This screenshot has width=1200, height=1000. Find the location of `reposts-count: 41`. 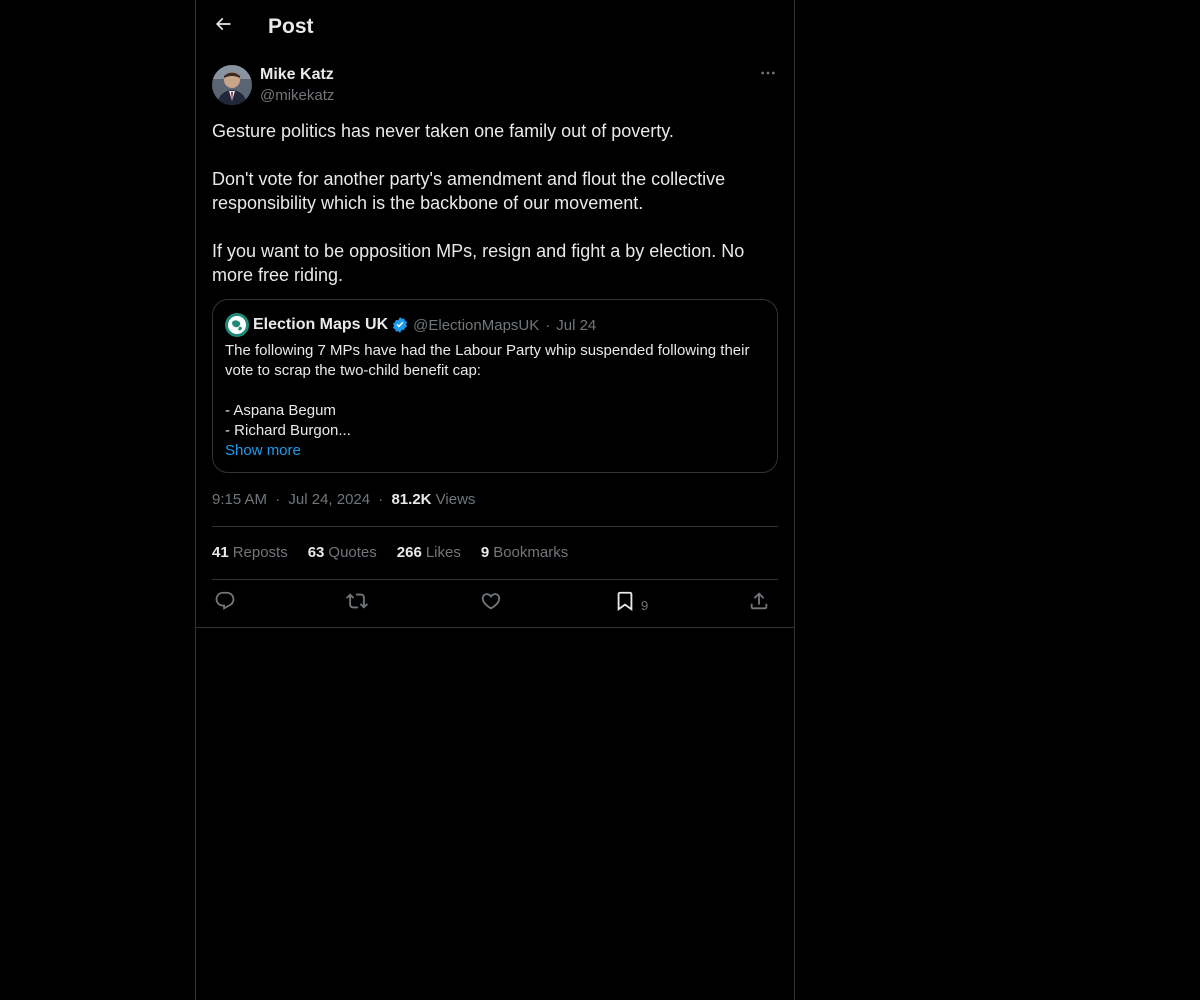

reposts-count: 41 is located at coordinates (220, 552).